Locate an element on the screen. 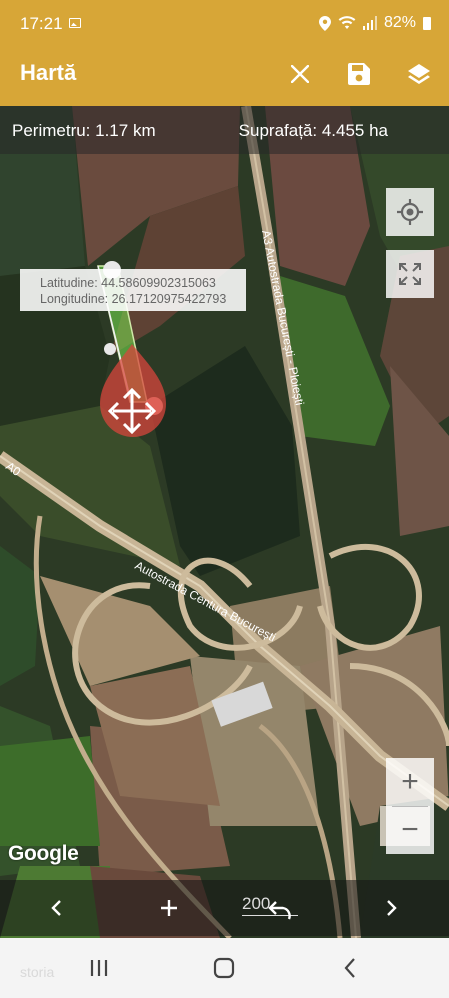  chevron-left-icon is located at coordinates (56, 908).